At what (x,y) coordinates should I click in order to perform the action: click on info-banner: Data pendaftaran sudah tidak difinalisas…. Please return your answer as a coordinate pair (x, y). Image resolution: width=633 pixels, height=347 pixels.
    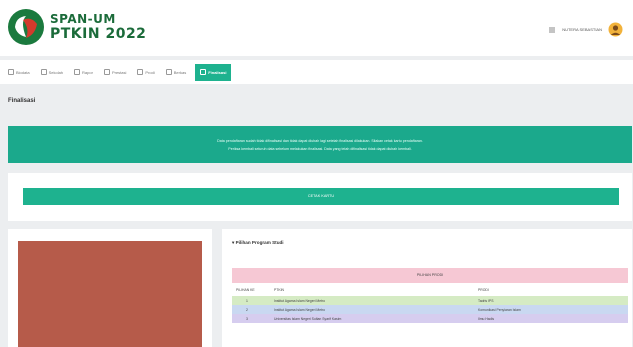
    Looking at the image, I should click on (320, 144).